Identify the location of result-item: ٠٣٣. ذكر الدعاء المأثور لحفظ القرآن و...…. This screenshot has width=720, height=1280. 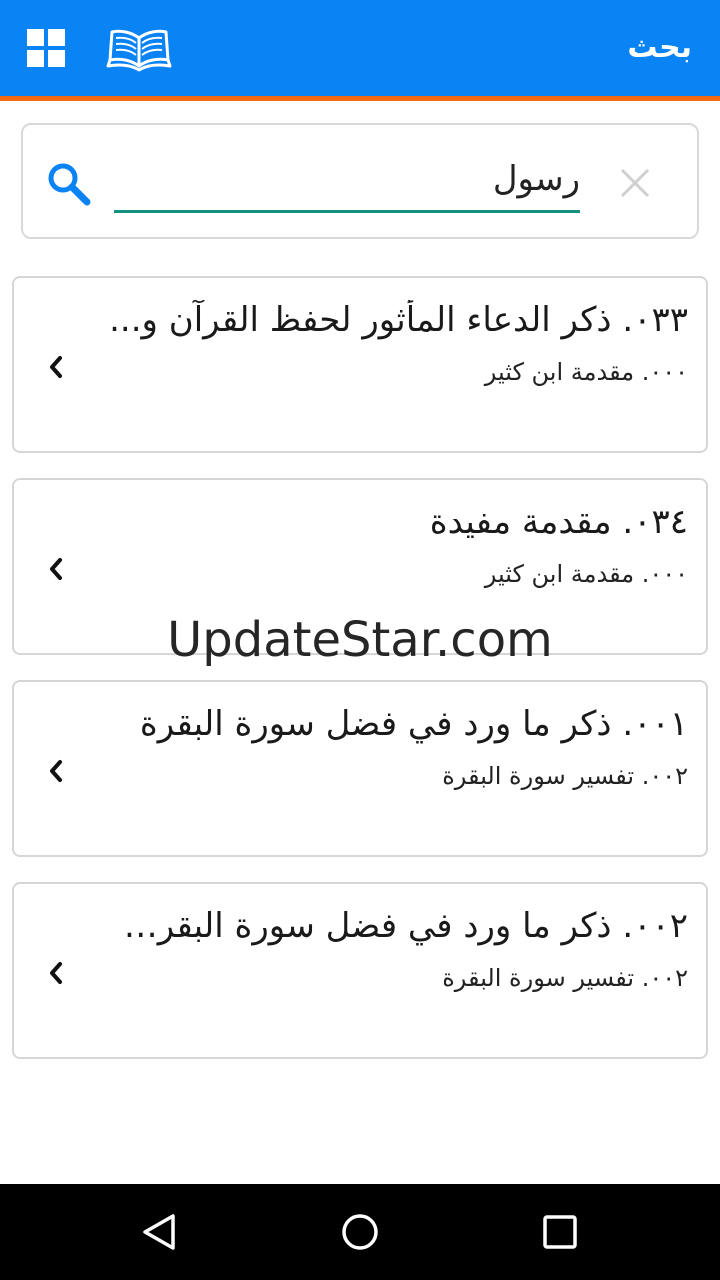
(360, 364).